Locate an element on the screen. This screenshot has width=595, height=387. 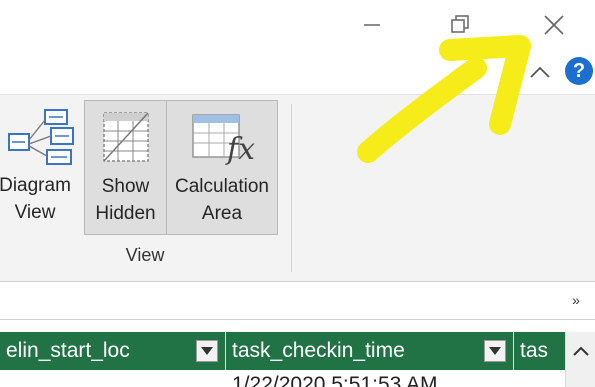
calculation-area-icon: fx is located at coordinates (223, 139).